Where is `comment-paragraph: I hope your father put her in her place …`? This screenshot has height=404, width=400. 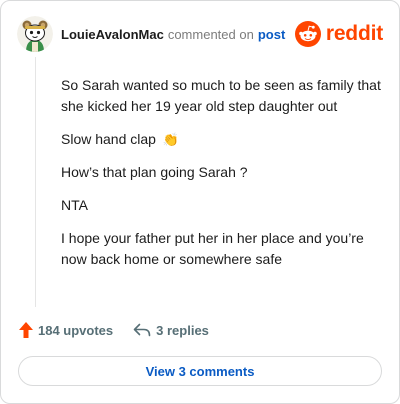 comment-paragraph: I hope your father put her in her place … is located at coordinates (212, 248).